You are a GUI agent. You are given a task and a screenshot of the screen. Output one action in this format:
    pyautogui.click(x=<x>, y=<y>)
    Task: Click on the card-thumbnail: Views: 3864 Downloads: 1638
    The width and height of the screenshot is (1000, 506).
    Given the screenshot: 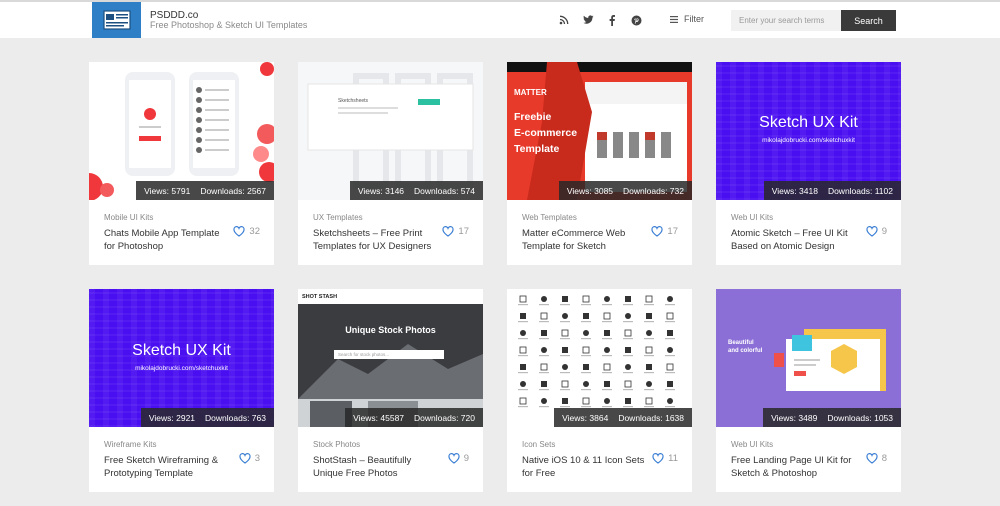 What is the action you would take?
    pyautogui.click(x=599, y=358)
    